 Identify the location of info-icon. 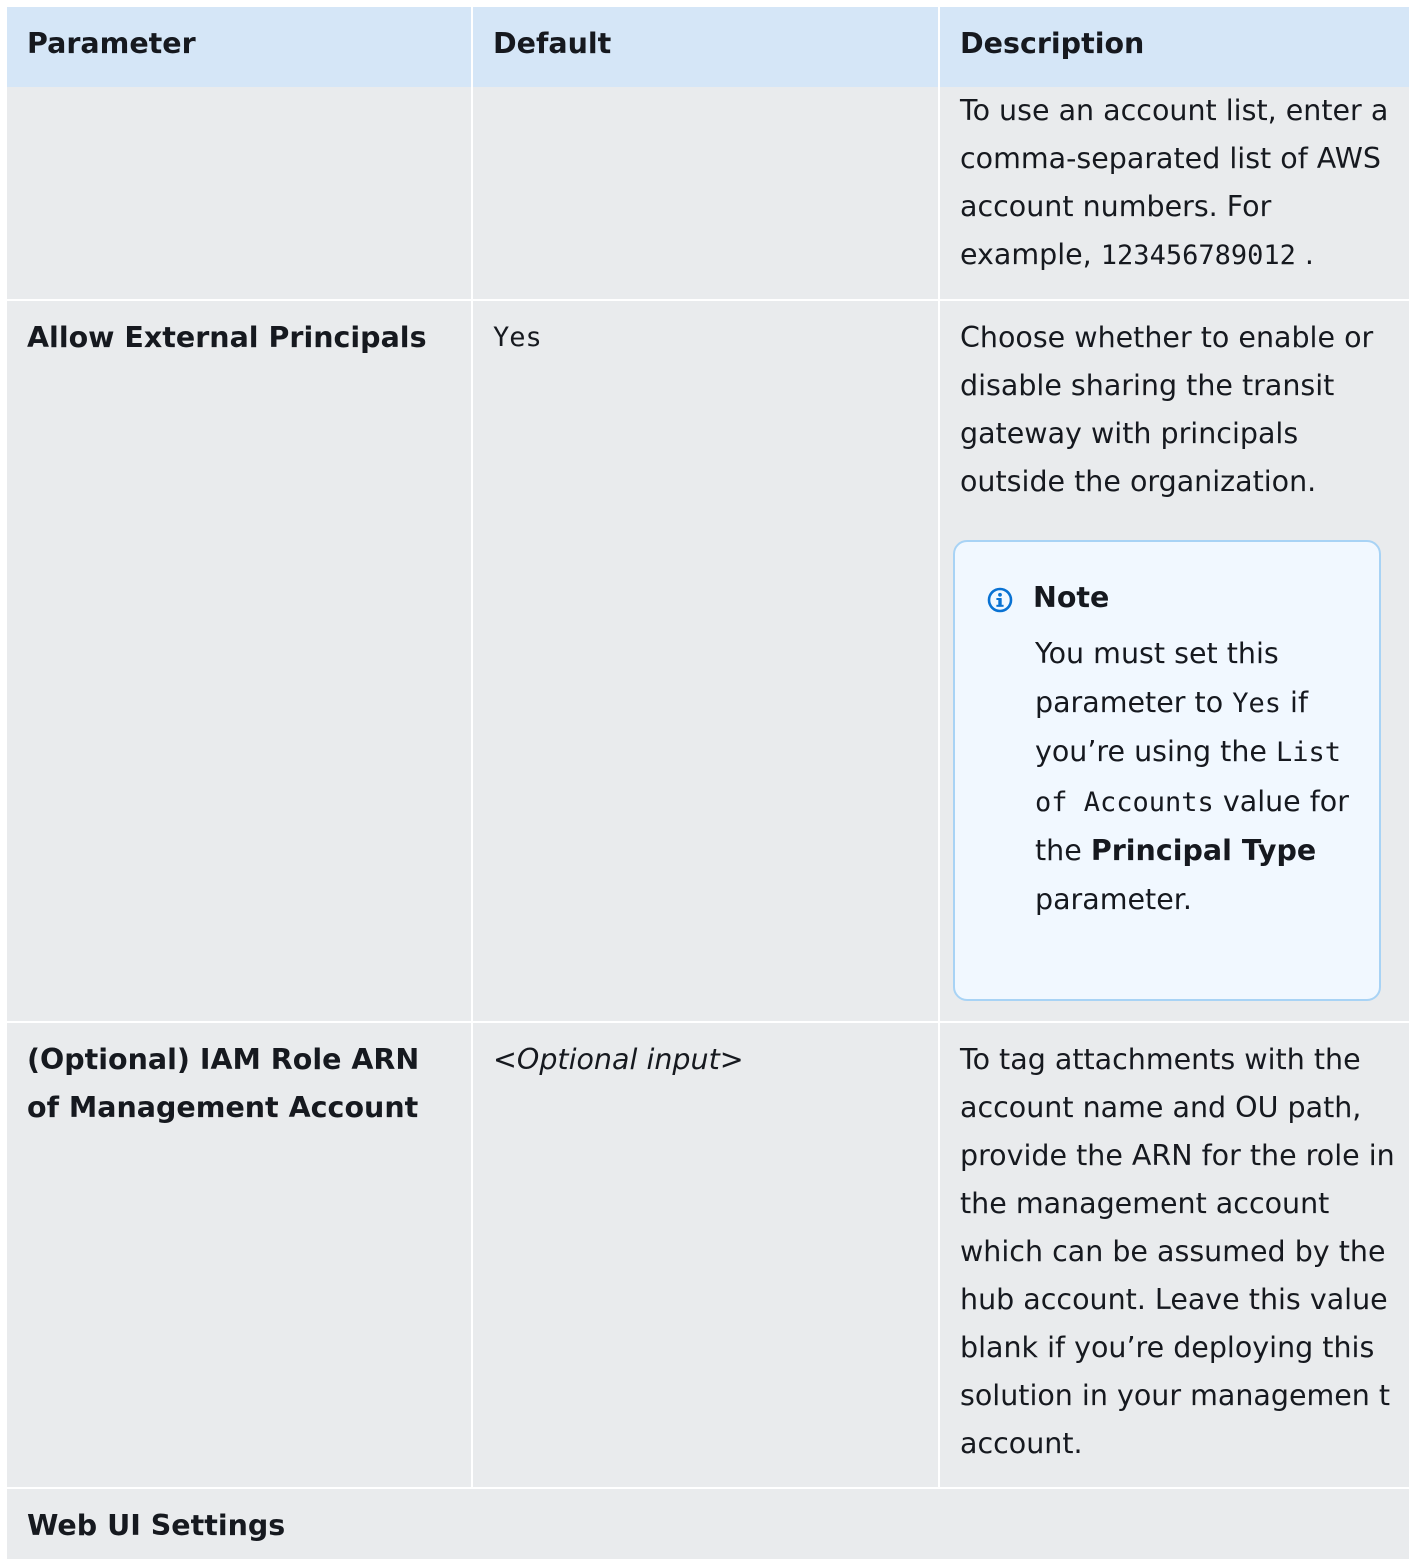
(1000, 600).